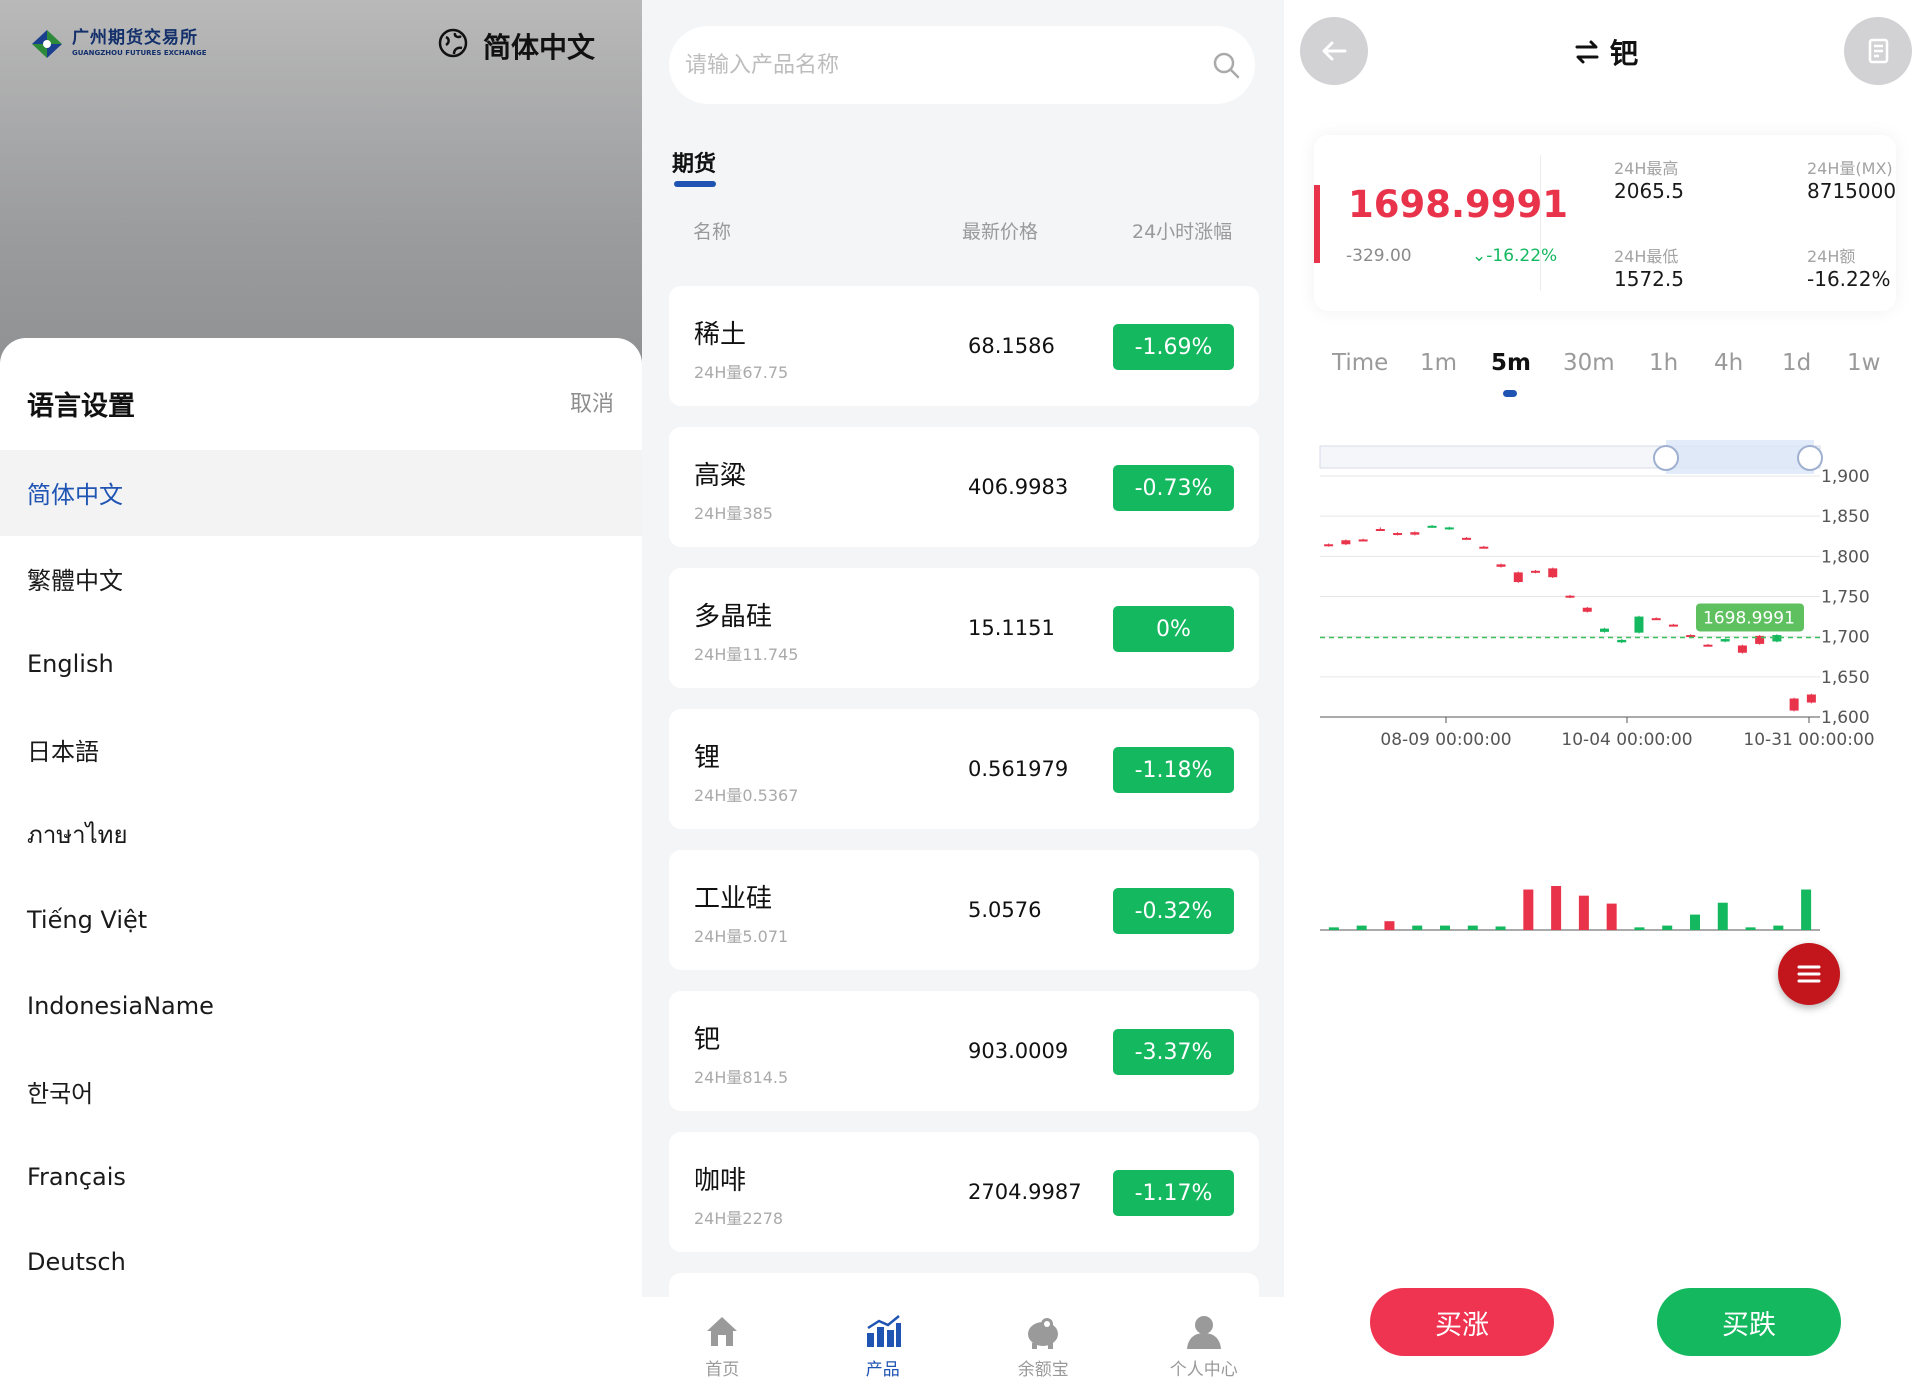  What do you see at coordinates (733, 899) in the screenshot?
I see `product-name: 工业硅` at bounding box center [733, 899].